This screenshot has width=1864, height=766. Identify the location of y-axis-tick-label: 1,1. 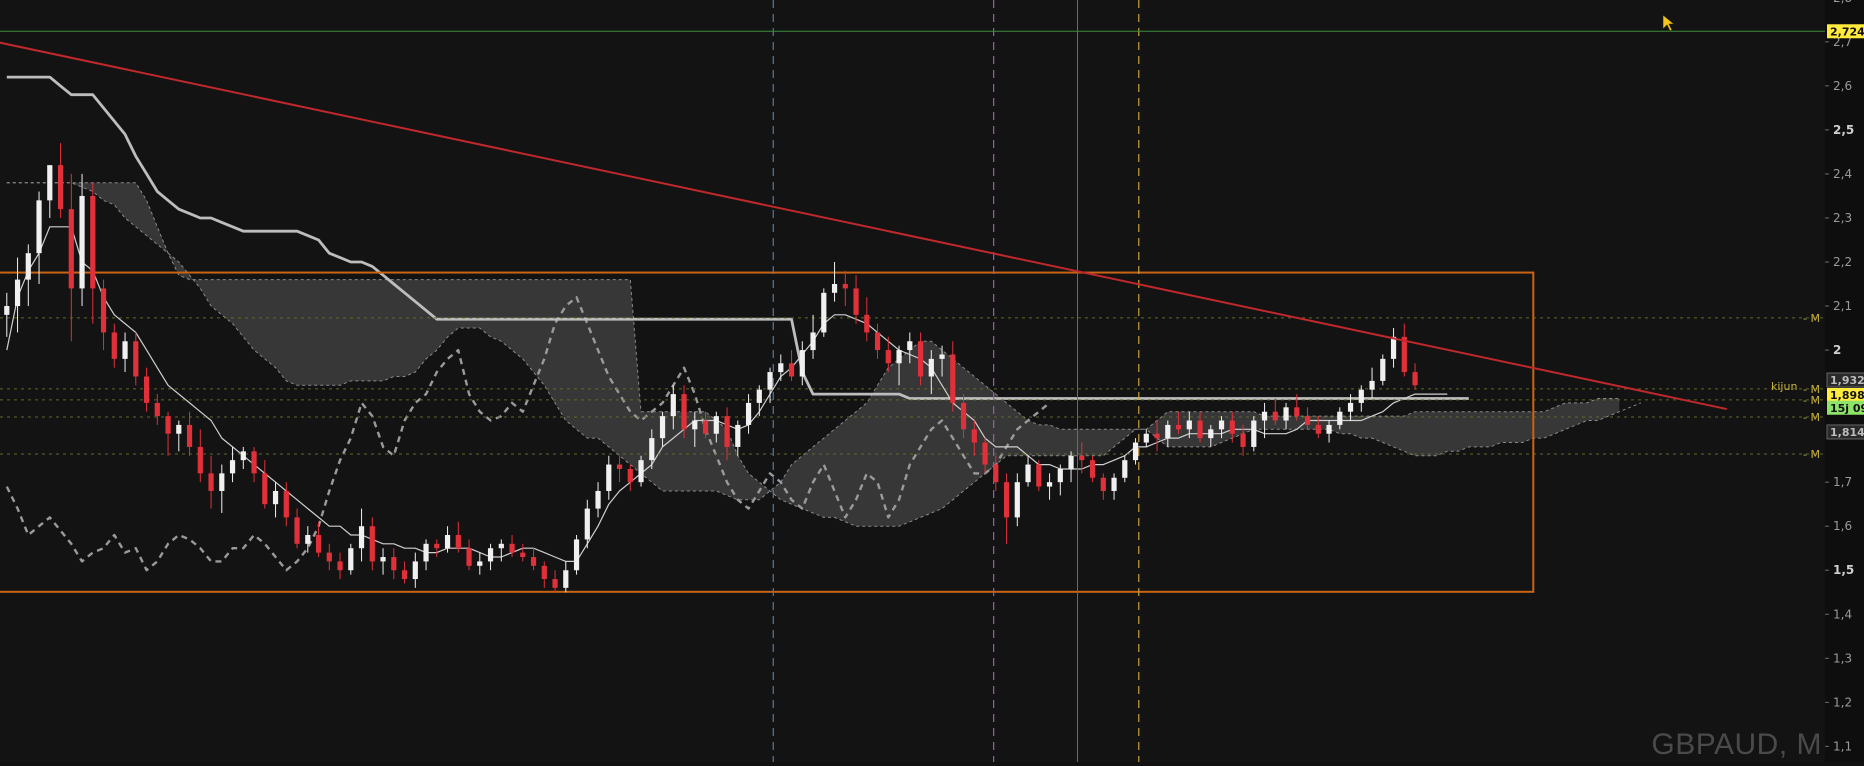
(1842, 746).